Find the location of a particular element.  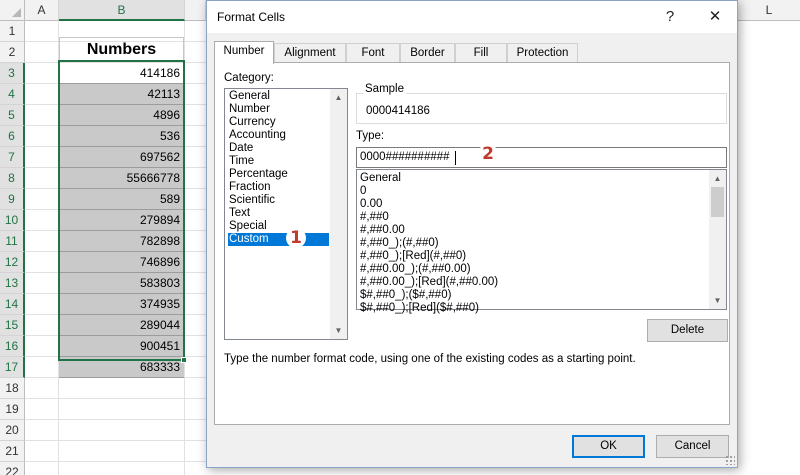

row-header: 16 is located at coordinates (12, 346).